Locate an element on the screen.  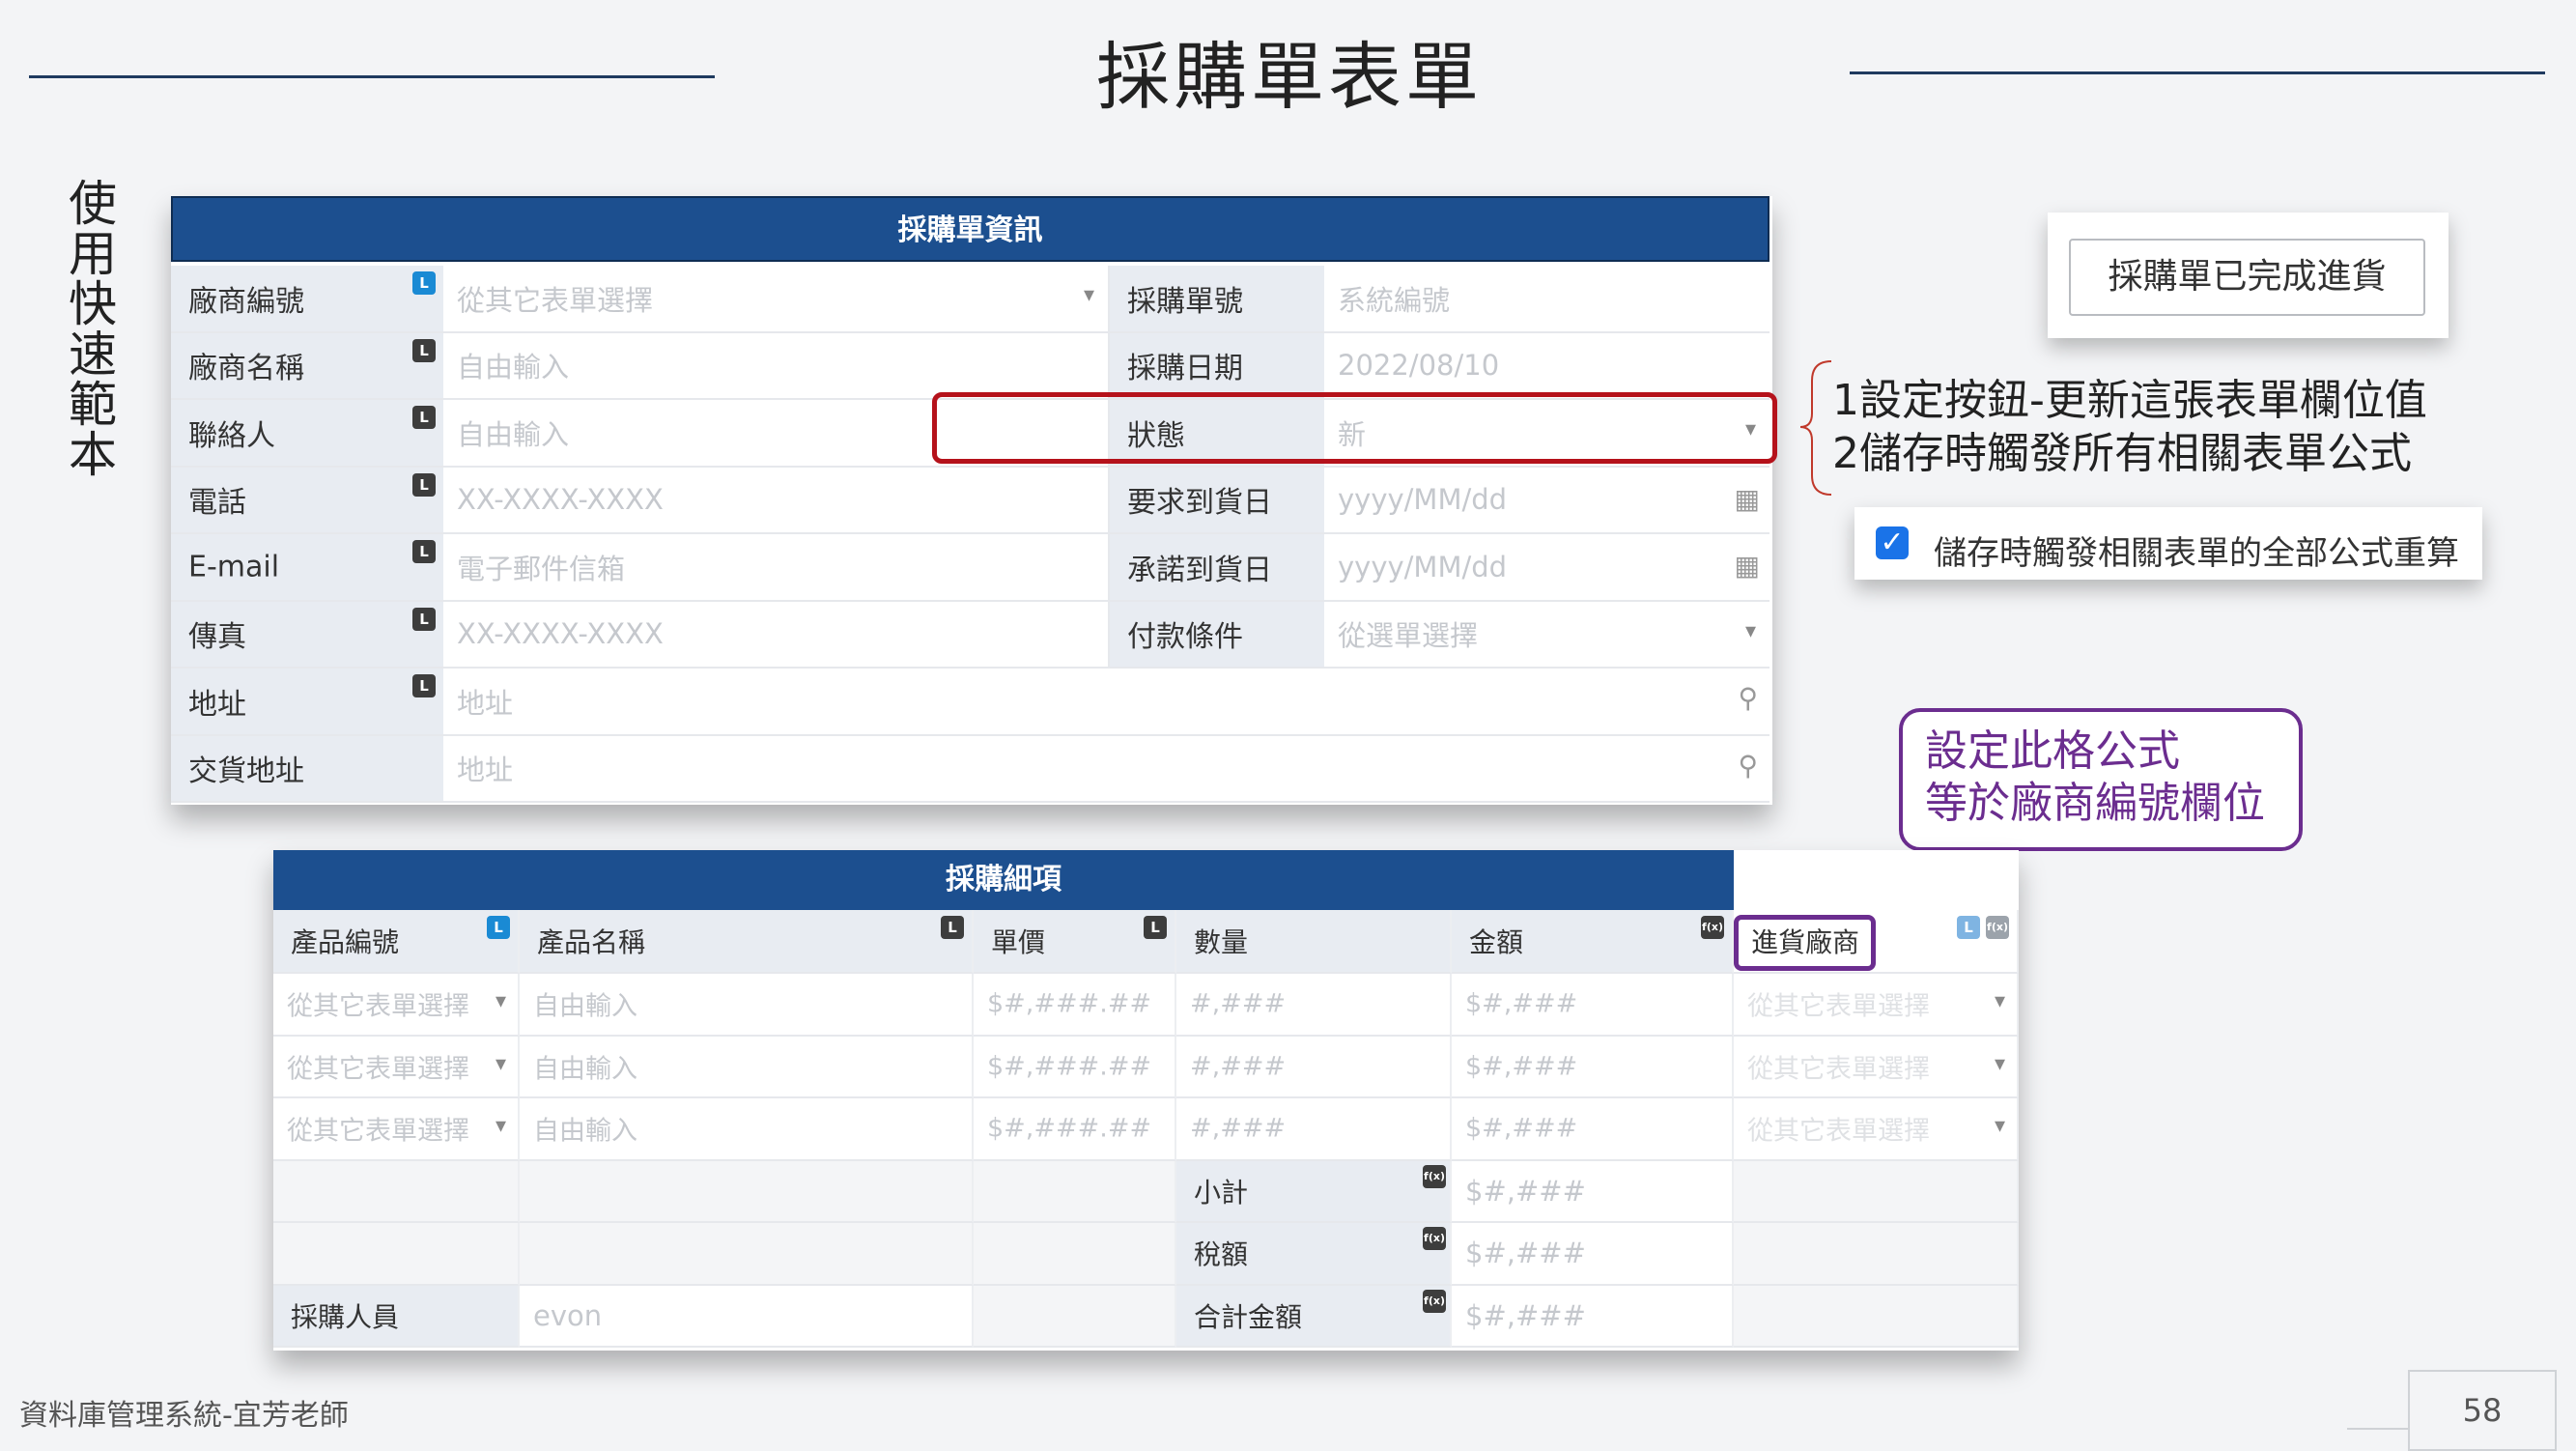
purchase-detail-header: 採購細項 is located at coordinates (1003, 880).